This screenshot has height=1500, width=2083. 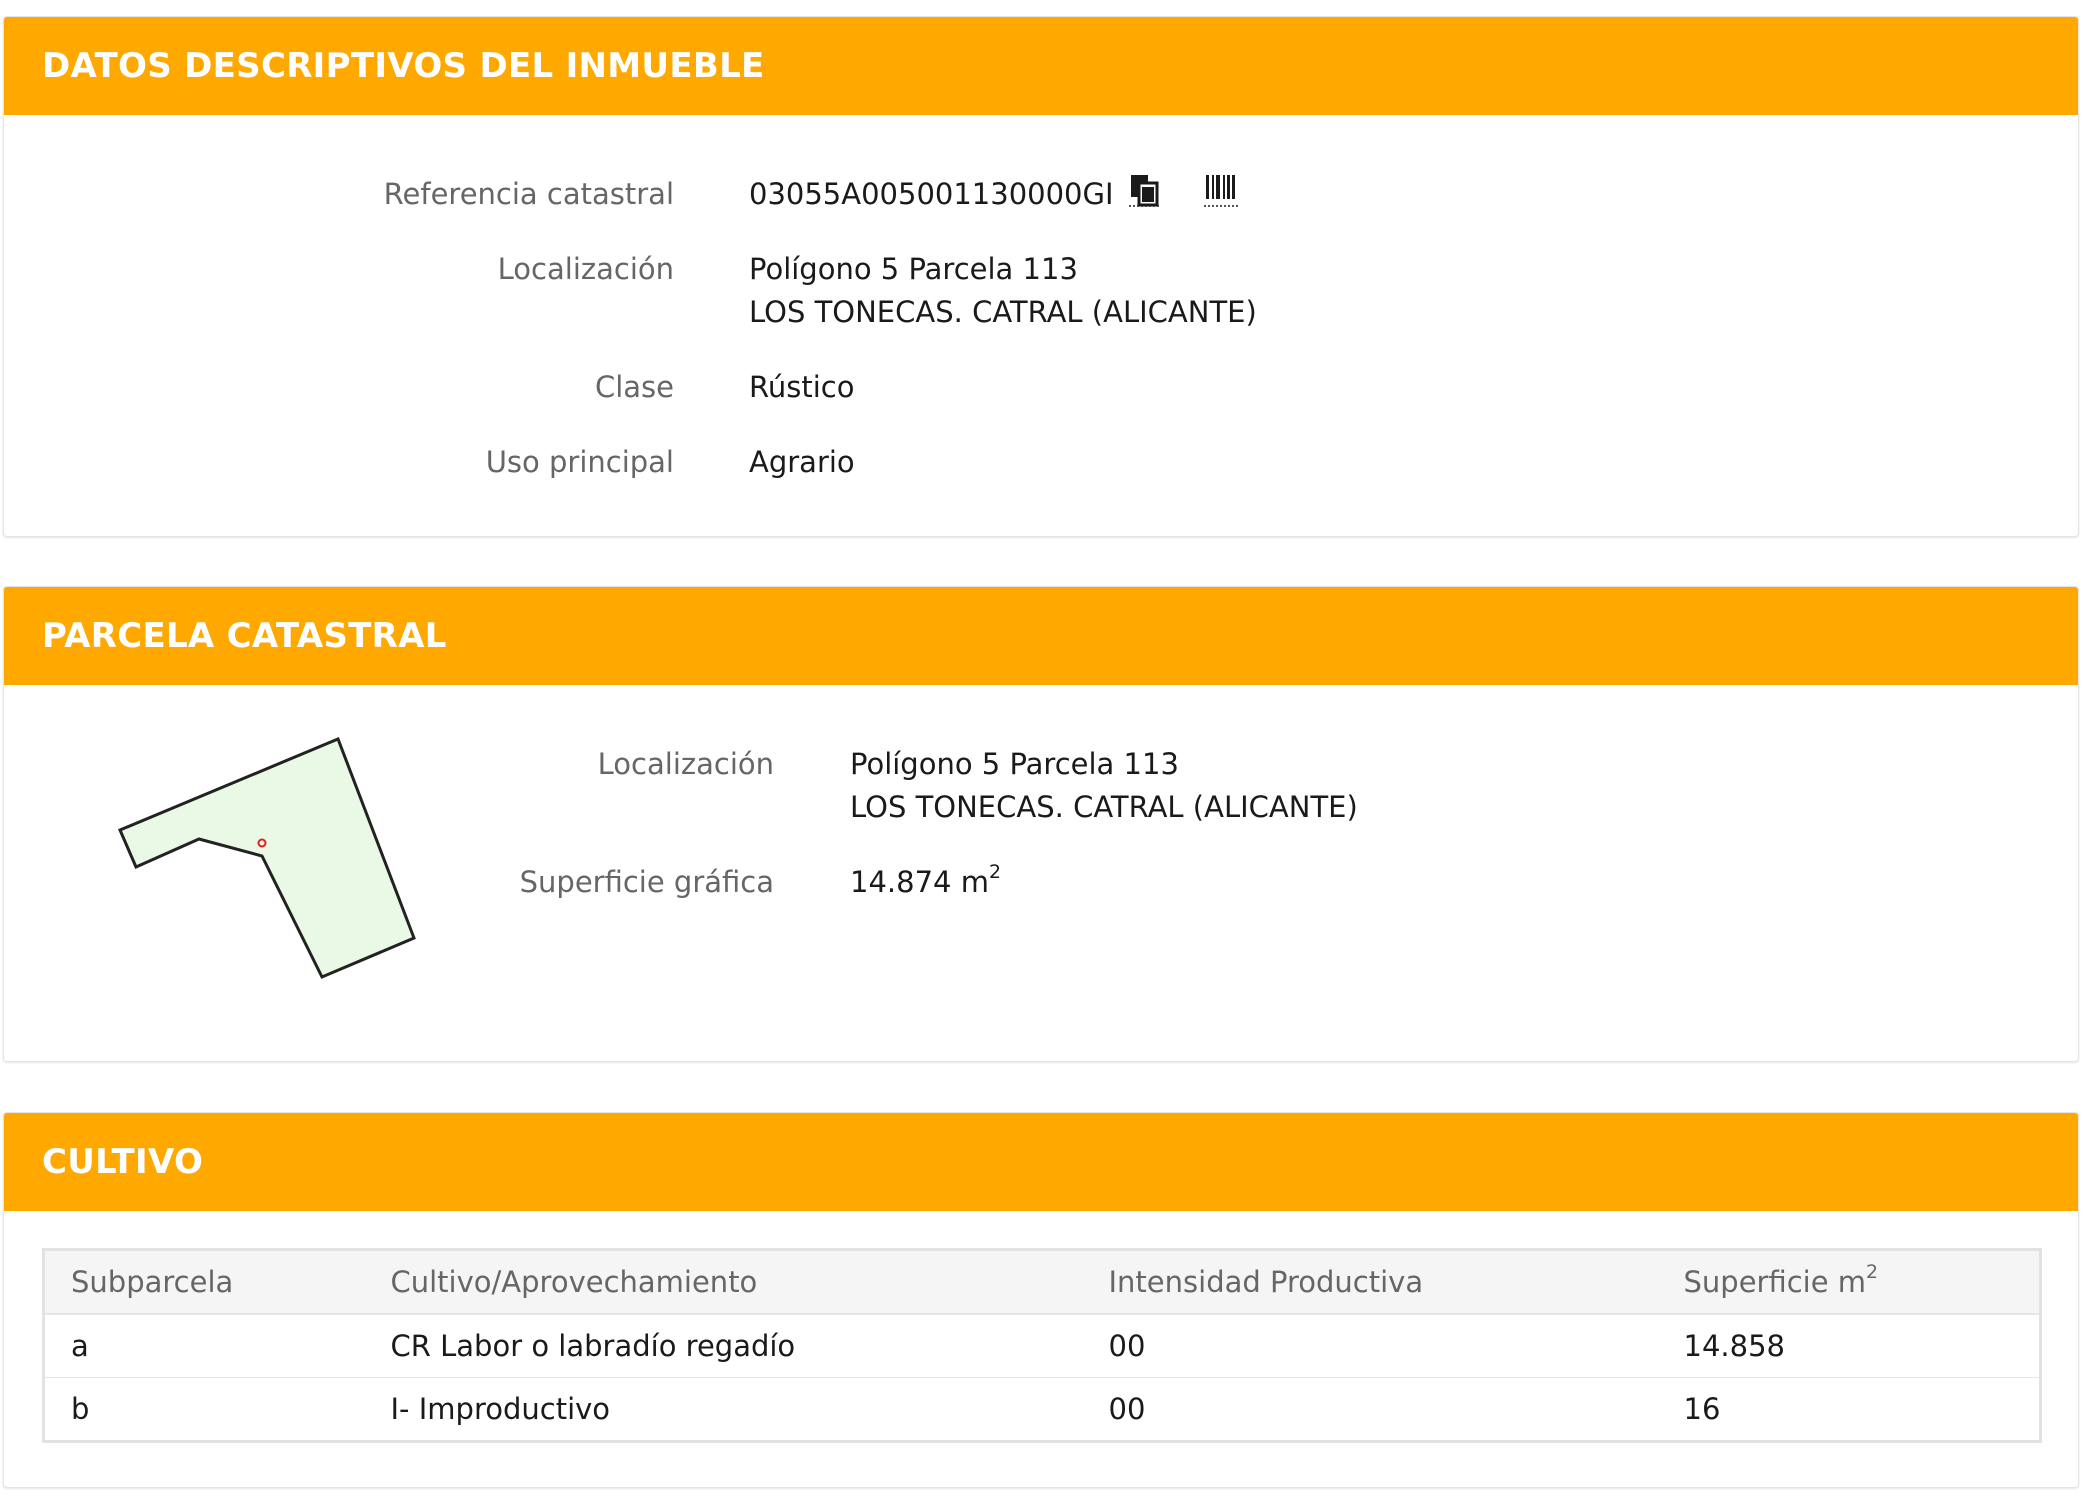 What do you see at coordinates (1041, 1162) in the screenshot?
I see `cultivo-title: CULTIVO` at bounding box center [1041, 1162].